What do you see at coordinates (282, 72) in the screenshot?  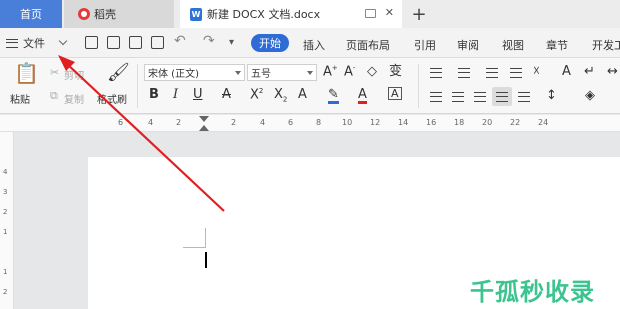 I see `font-size-select: 五号` at bounding box center [282, 72].